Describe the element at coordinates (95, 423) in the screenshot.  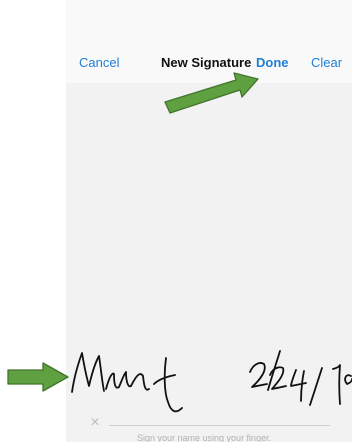
I see `x-icon: ×` at that location.